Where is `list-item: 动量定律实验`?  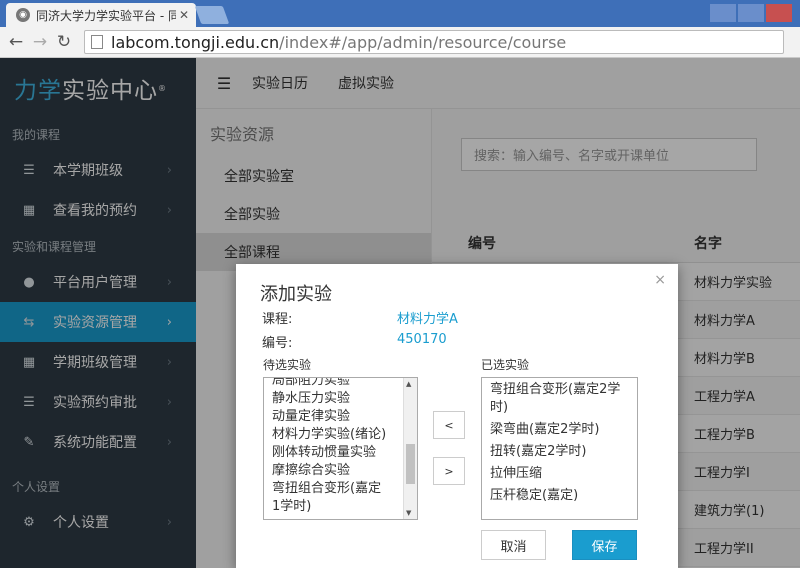
list-item: 动量定律实验 is located at coordinates (336, 417).